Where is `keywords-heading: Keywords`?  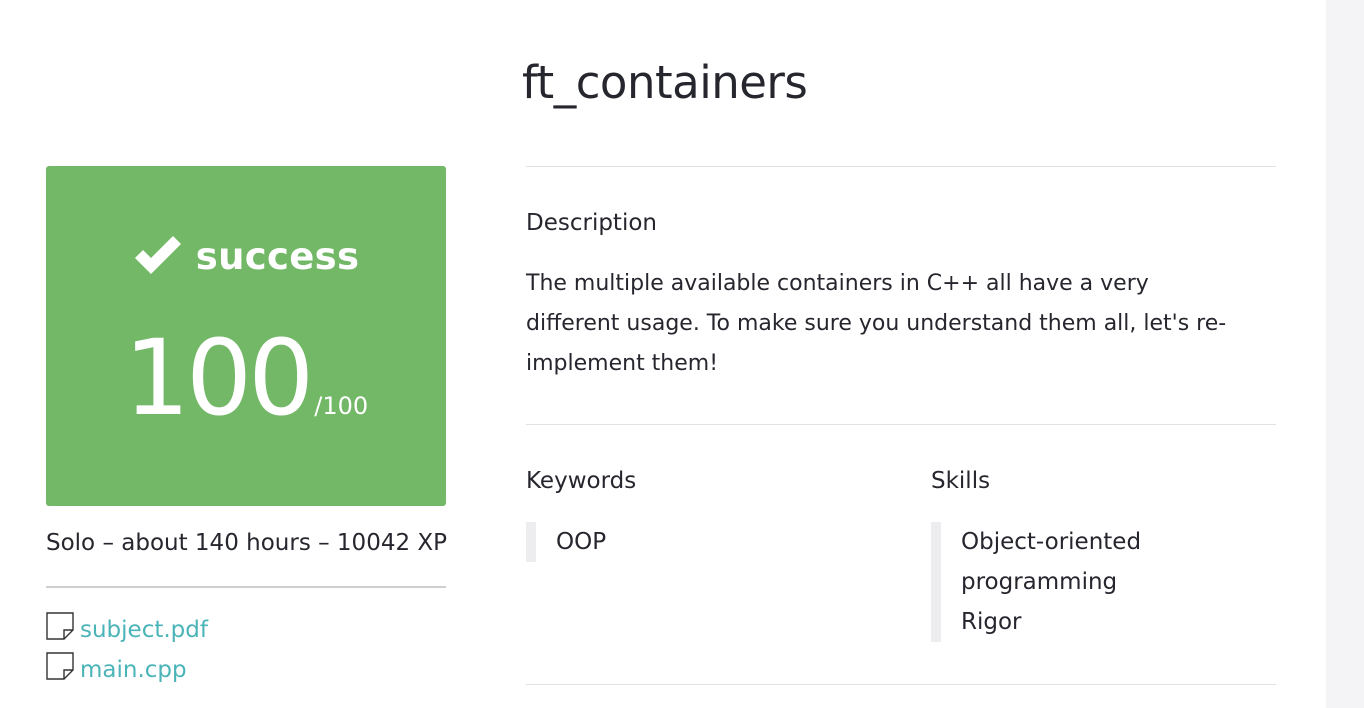
keywords-heading: Keywords is located at coordinates (581, 481).